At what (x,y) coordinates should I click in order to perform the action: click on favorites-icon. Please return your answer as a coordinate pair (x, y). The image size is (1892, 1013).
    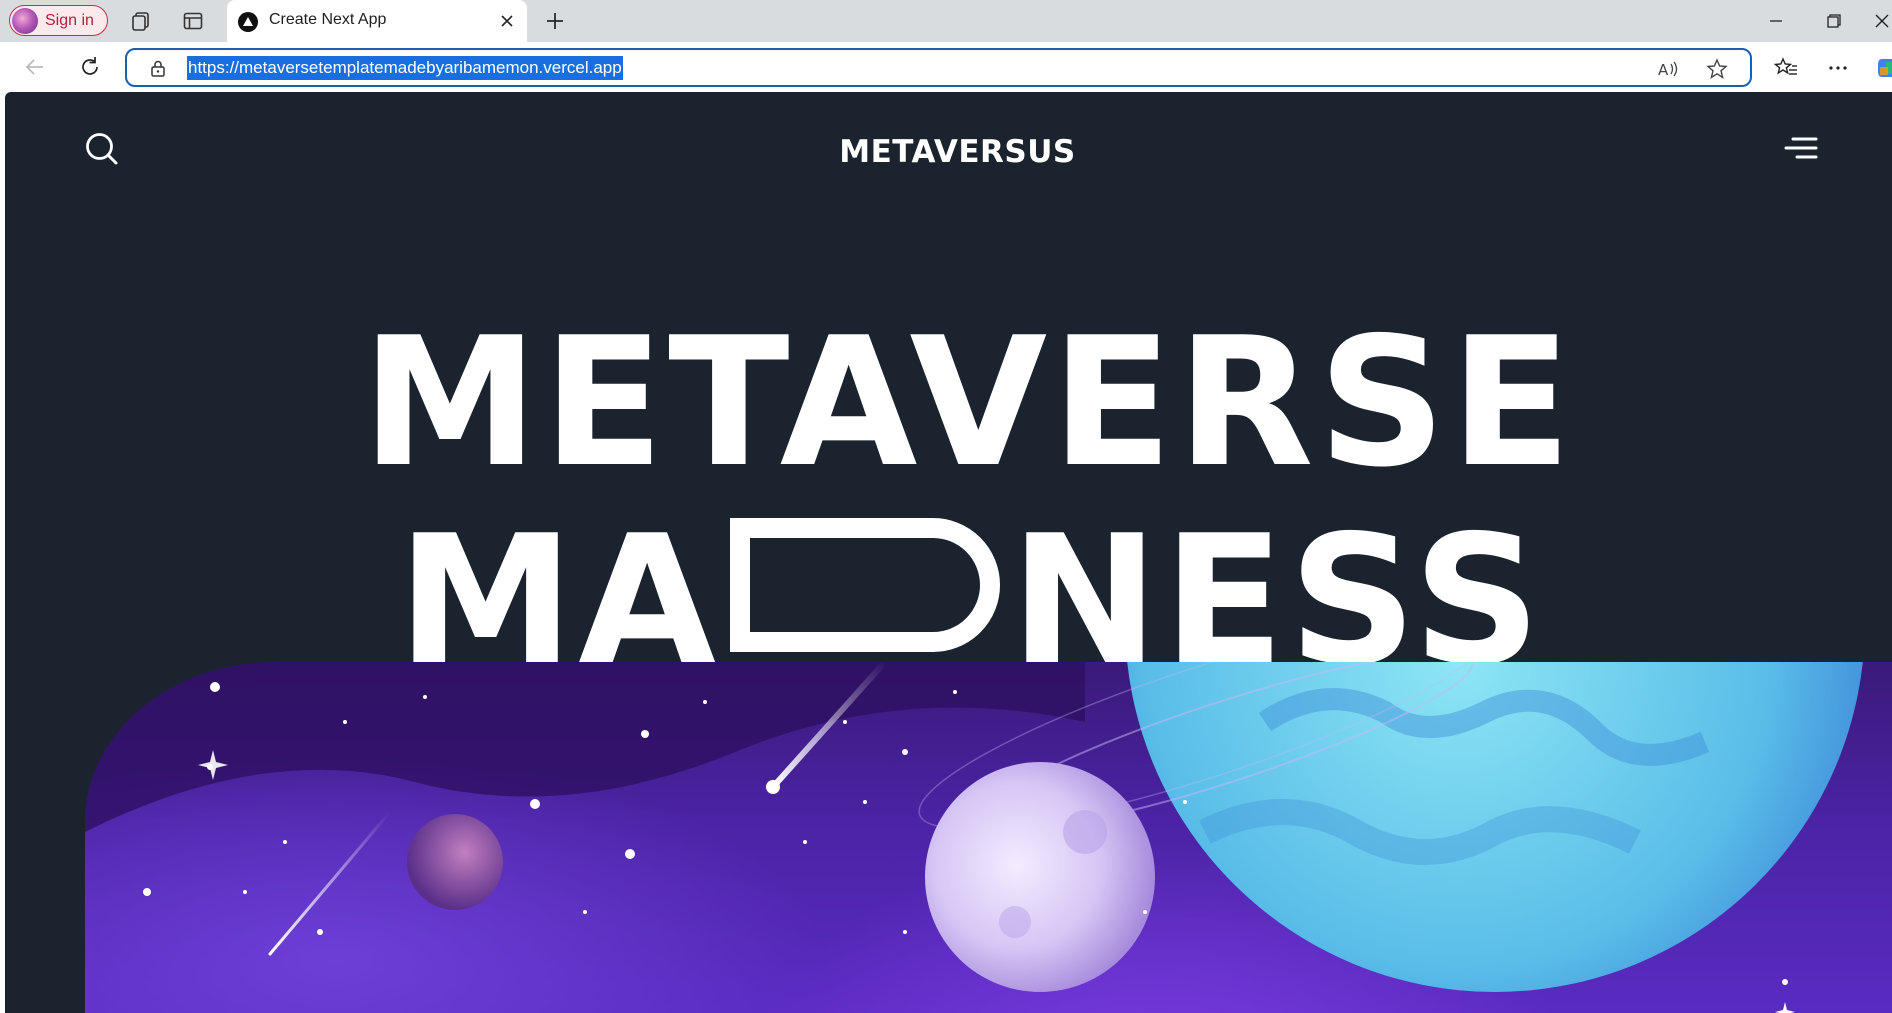
    Looking at the image, I should click on (1786, 68).